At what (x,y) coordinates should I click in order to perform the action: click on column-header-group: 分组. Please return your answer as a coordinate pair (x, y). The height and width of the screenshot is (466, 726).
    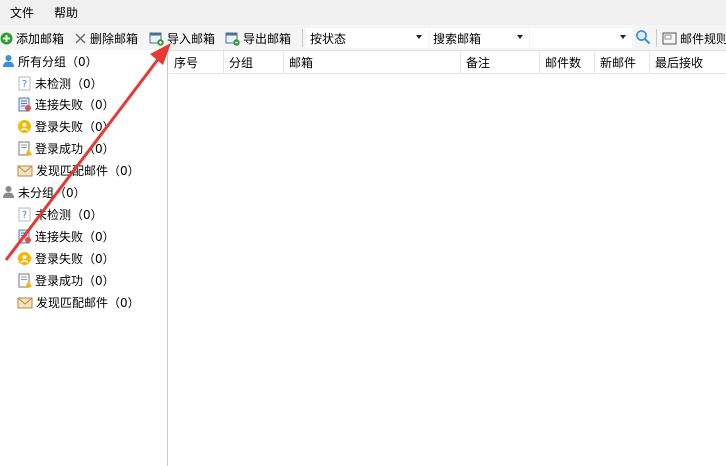
    Looking at the image, I should click on (254, 62).